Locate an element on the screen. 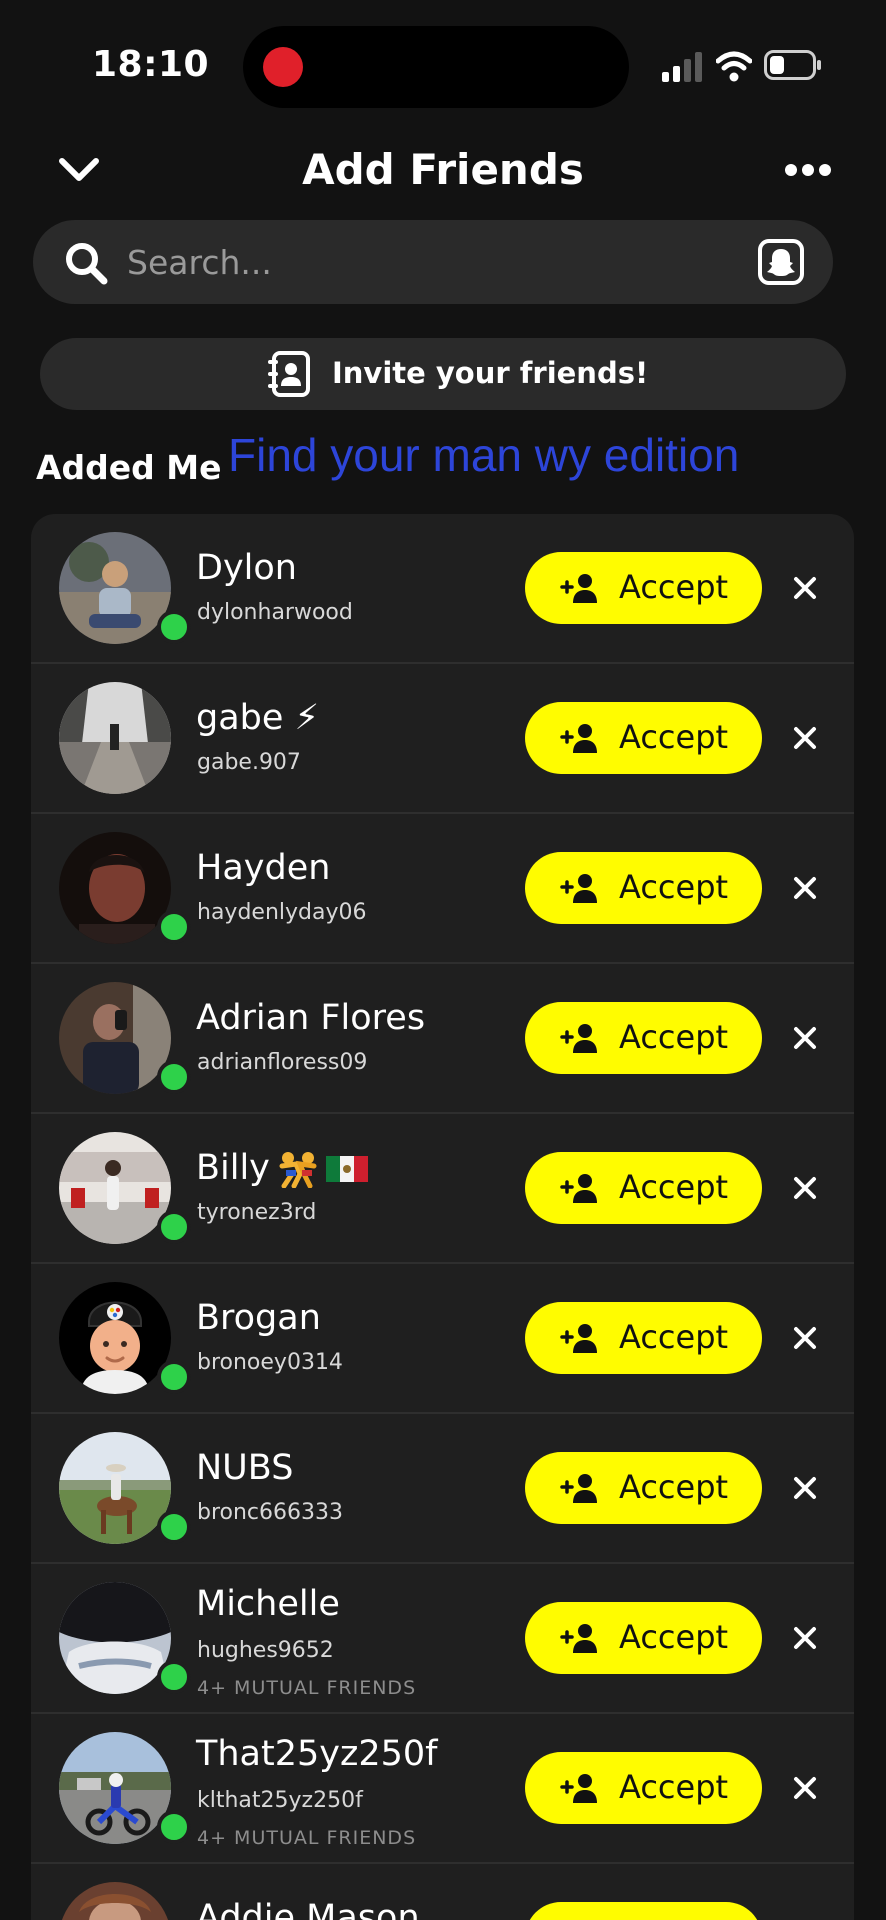  friend-request-row: NUBS bronc666333 Accept is located at coordinates (442, 1489).